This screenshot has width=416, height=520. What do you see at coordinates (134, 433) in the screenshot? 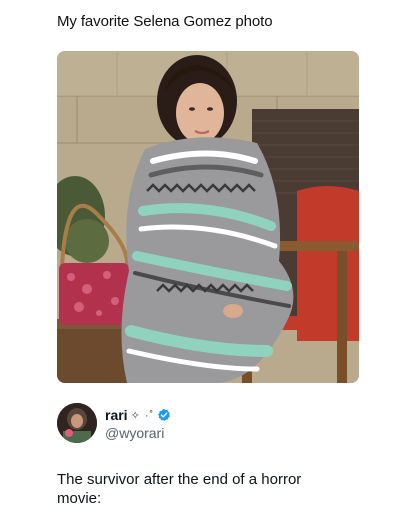
I see `user-handle: @wyorari` at bounding box center [134, 433].